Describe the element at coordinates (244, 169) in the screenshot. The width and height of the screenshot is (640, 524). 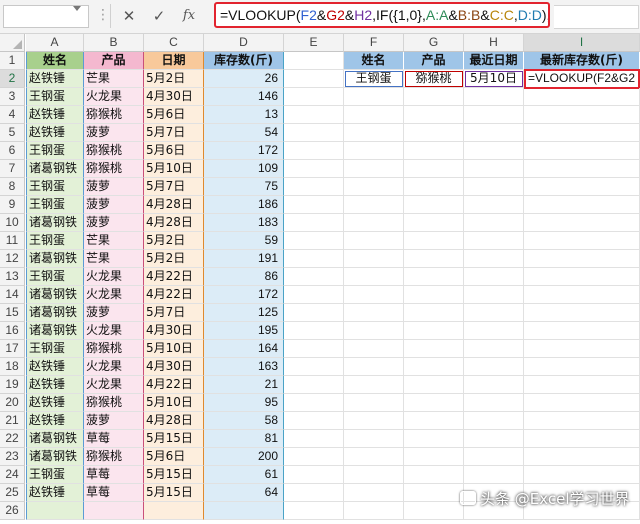
I see `stock-cell: 109` at that location.